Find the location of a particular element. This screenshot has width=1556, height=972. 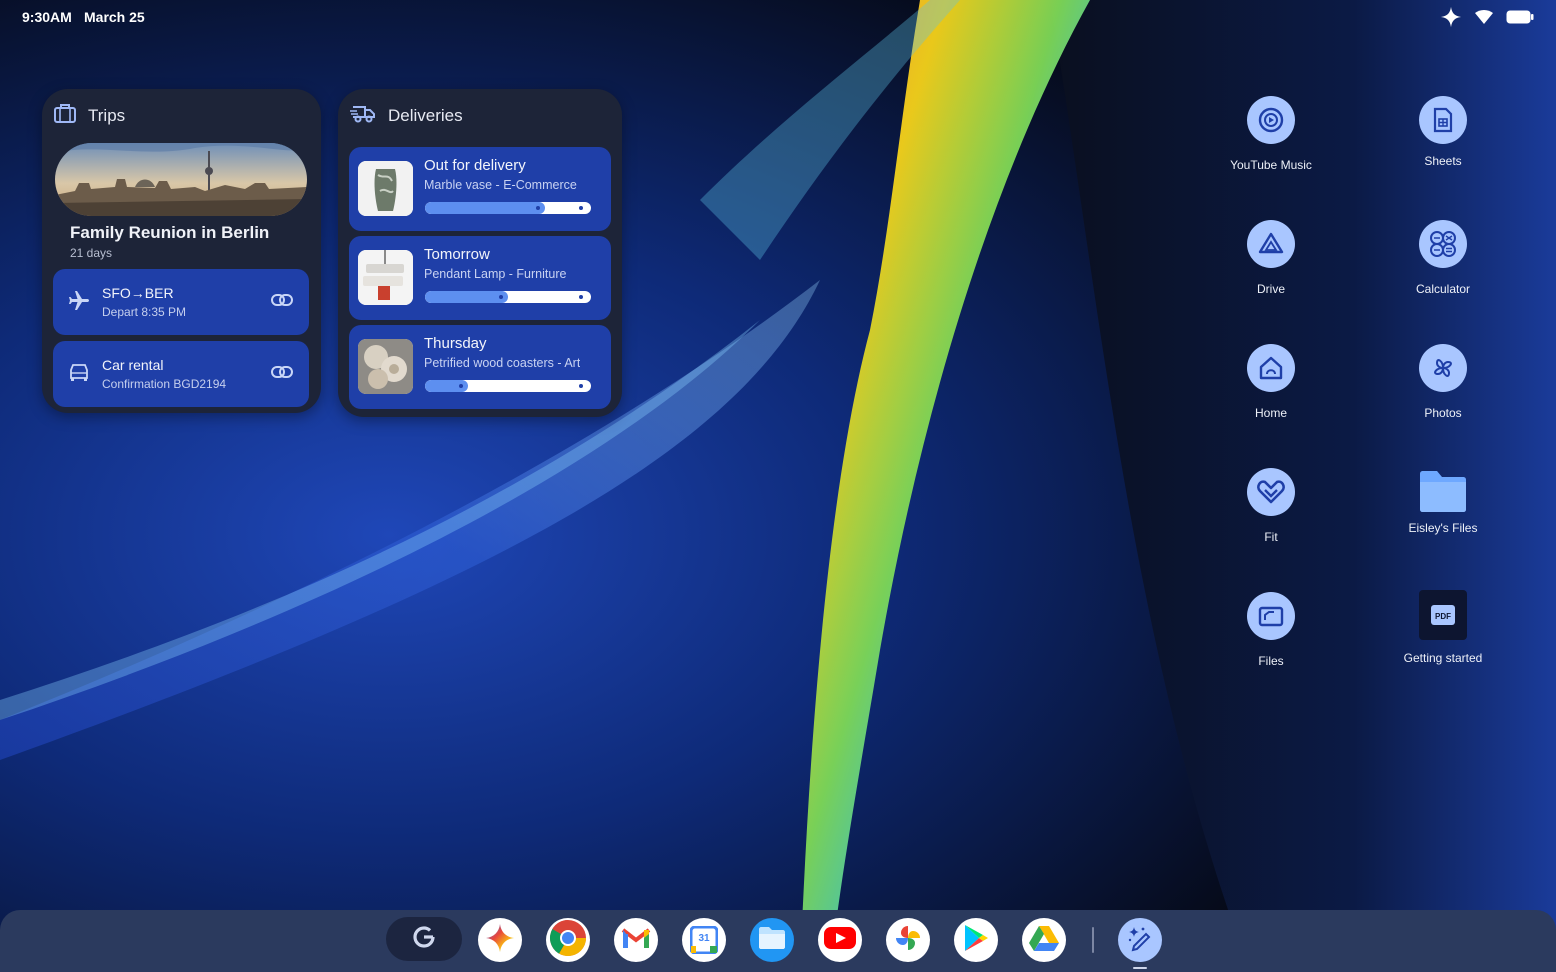

dock-chrome is located at coordinates (568, 940).